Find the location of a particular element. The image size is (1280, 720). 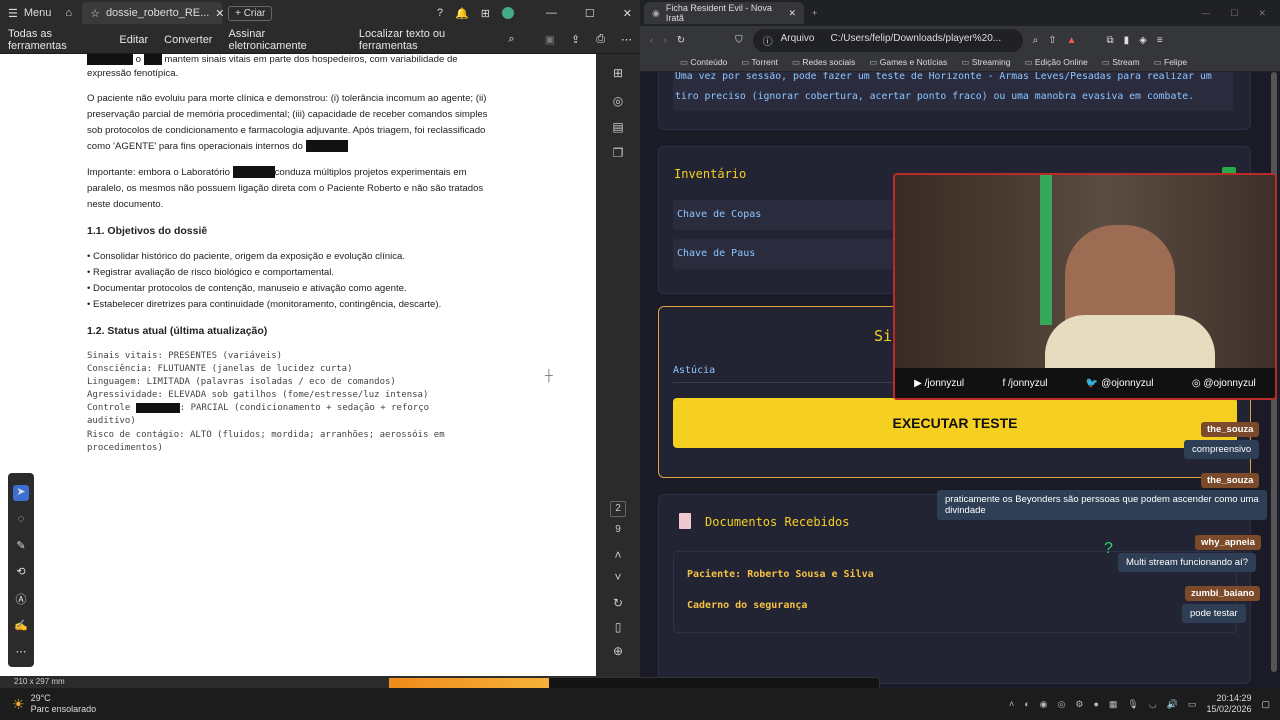

bookmark-item: Torrent is located at coordinates (759, 62).